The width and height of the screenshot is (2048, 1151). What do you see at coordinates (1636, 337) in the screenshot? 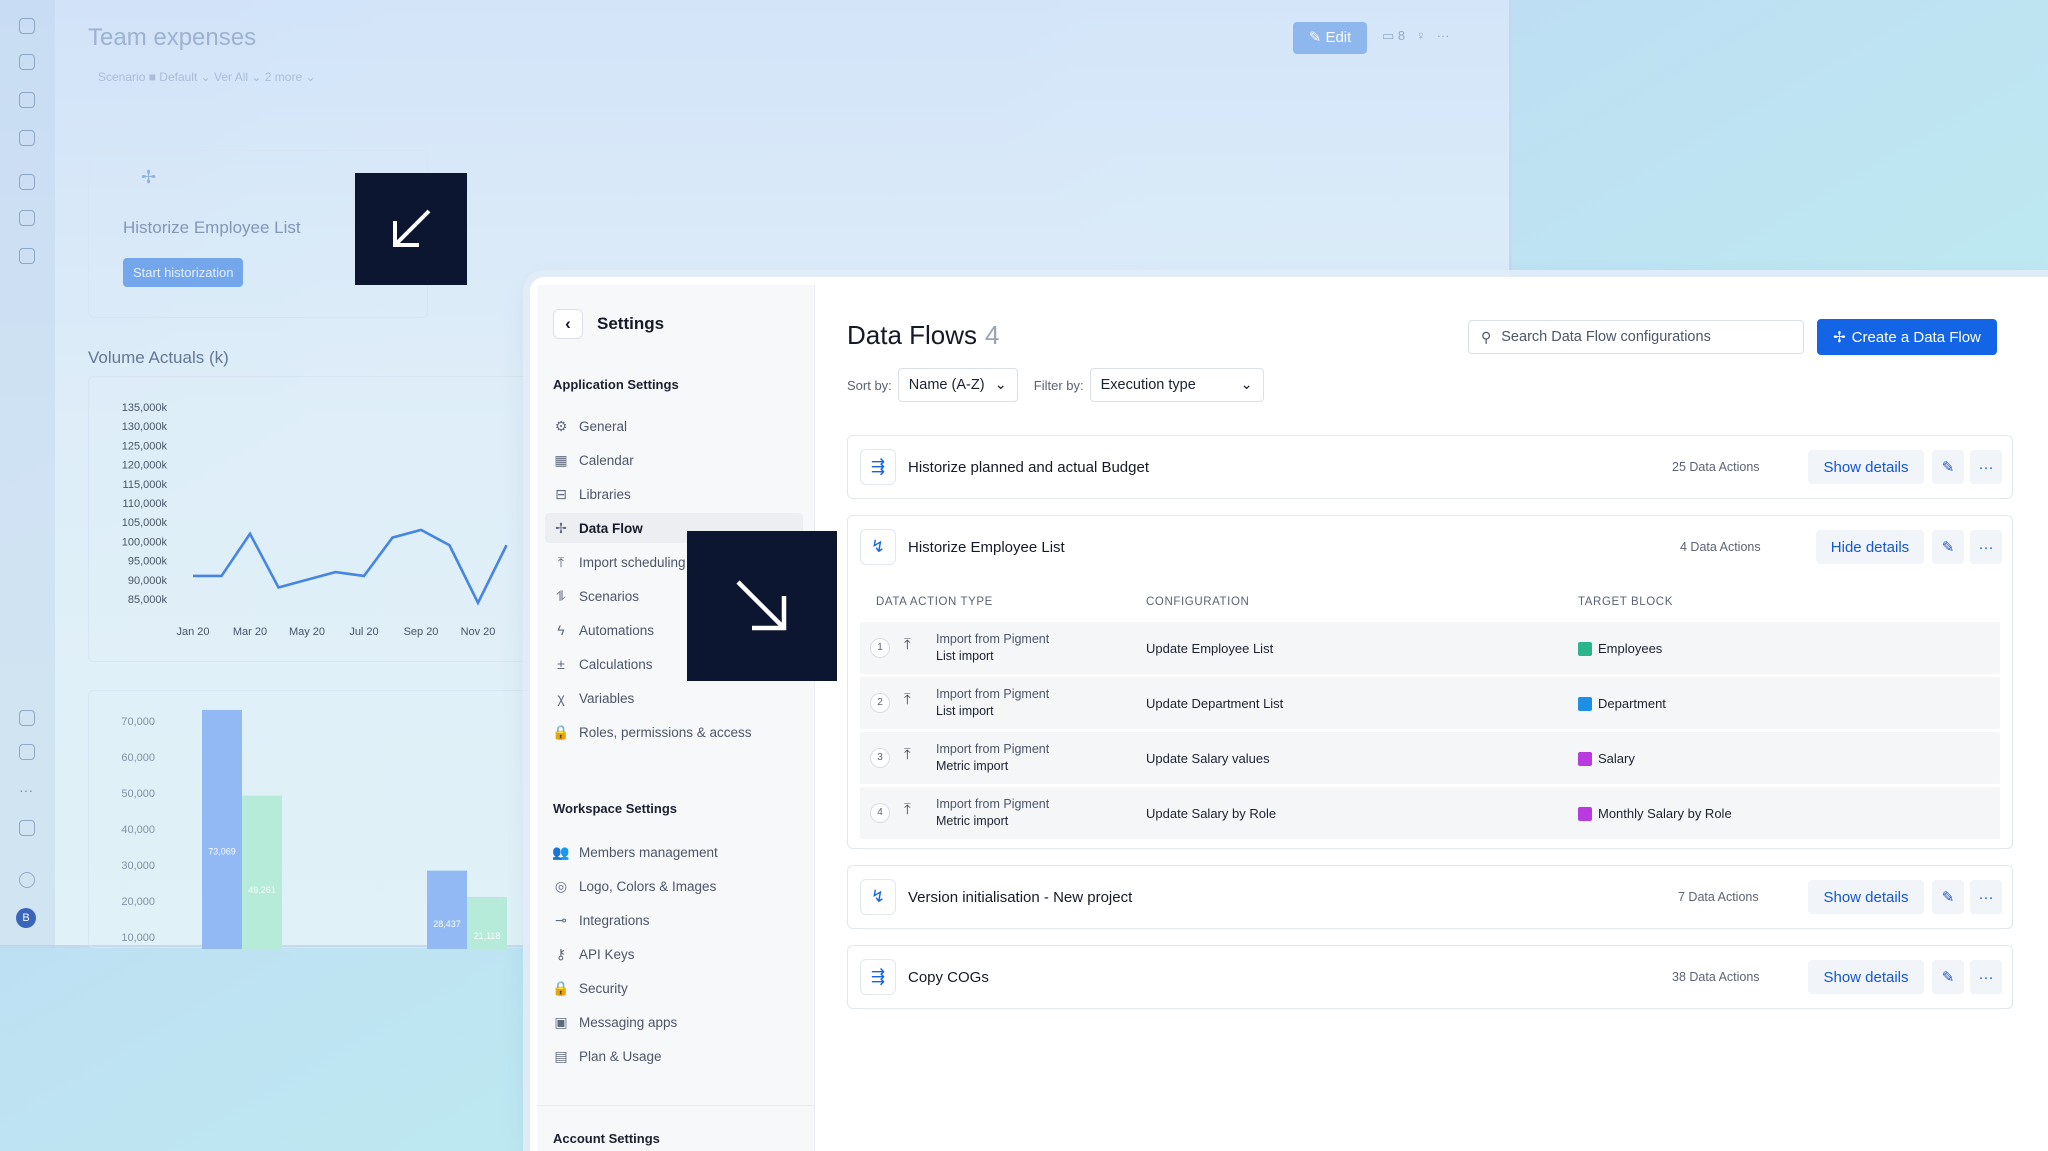
I see `search-input: ⚲ Search Data Flow configurations` at bounding box center [1636, 337].